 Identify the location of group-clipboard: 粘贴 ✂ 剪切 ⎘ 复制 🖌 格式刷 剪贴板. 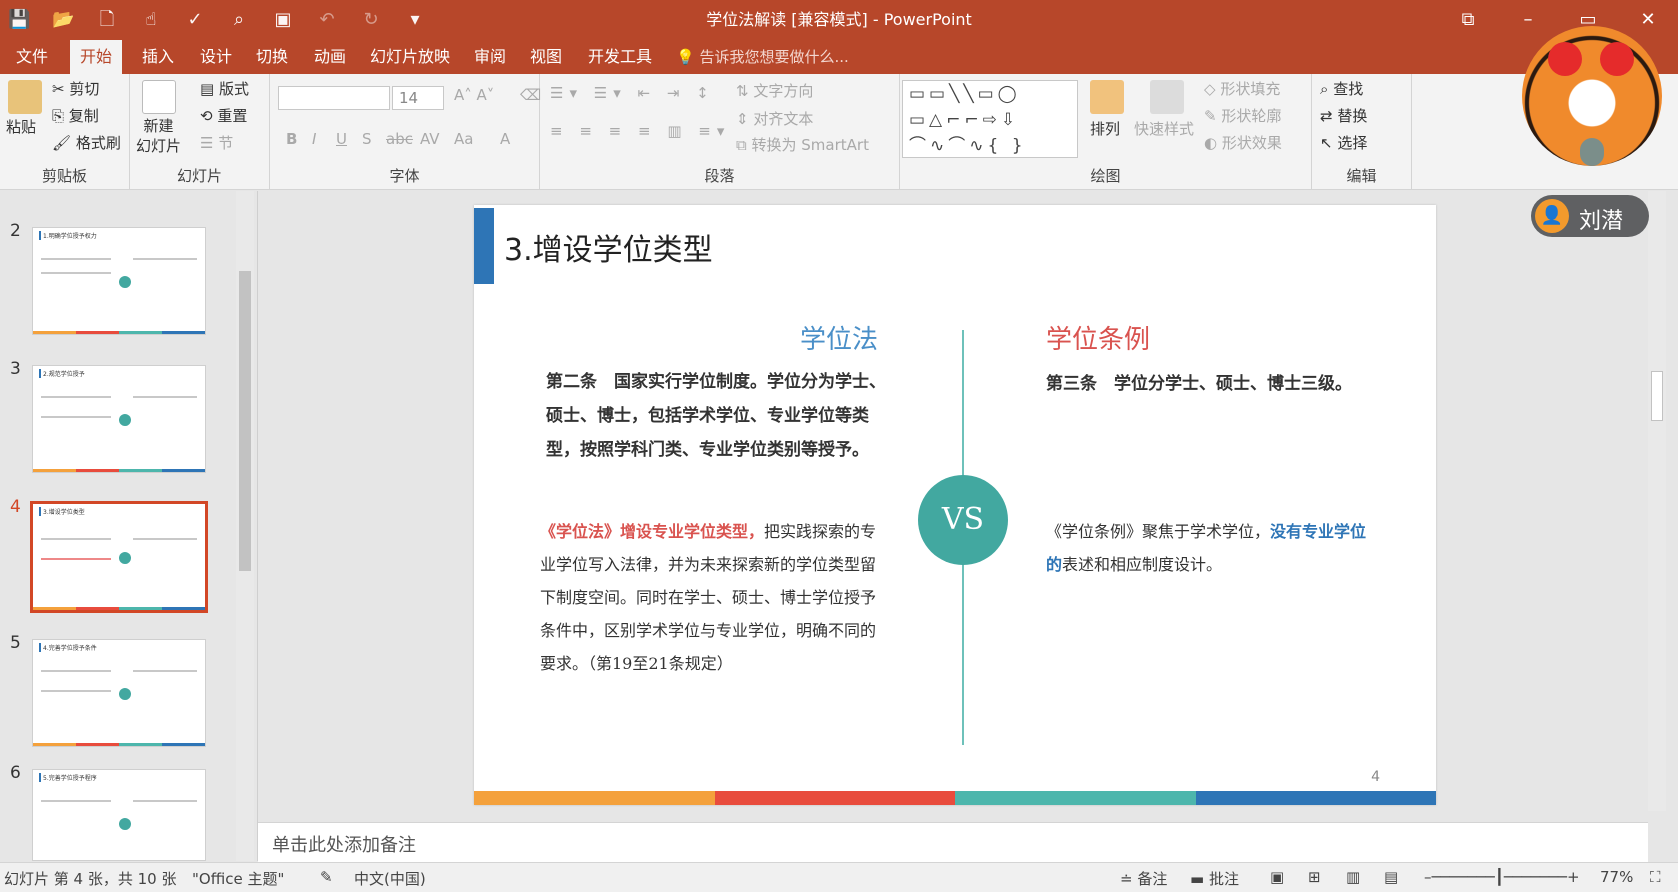
(65, 132).